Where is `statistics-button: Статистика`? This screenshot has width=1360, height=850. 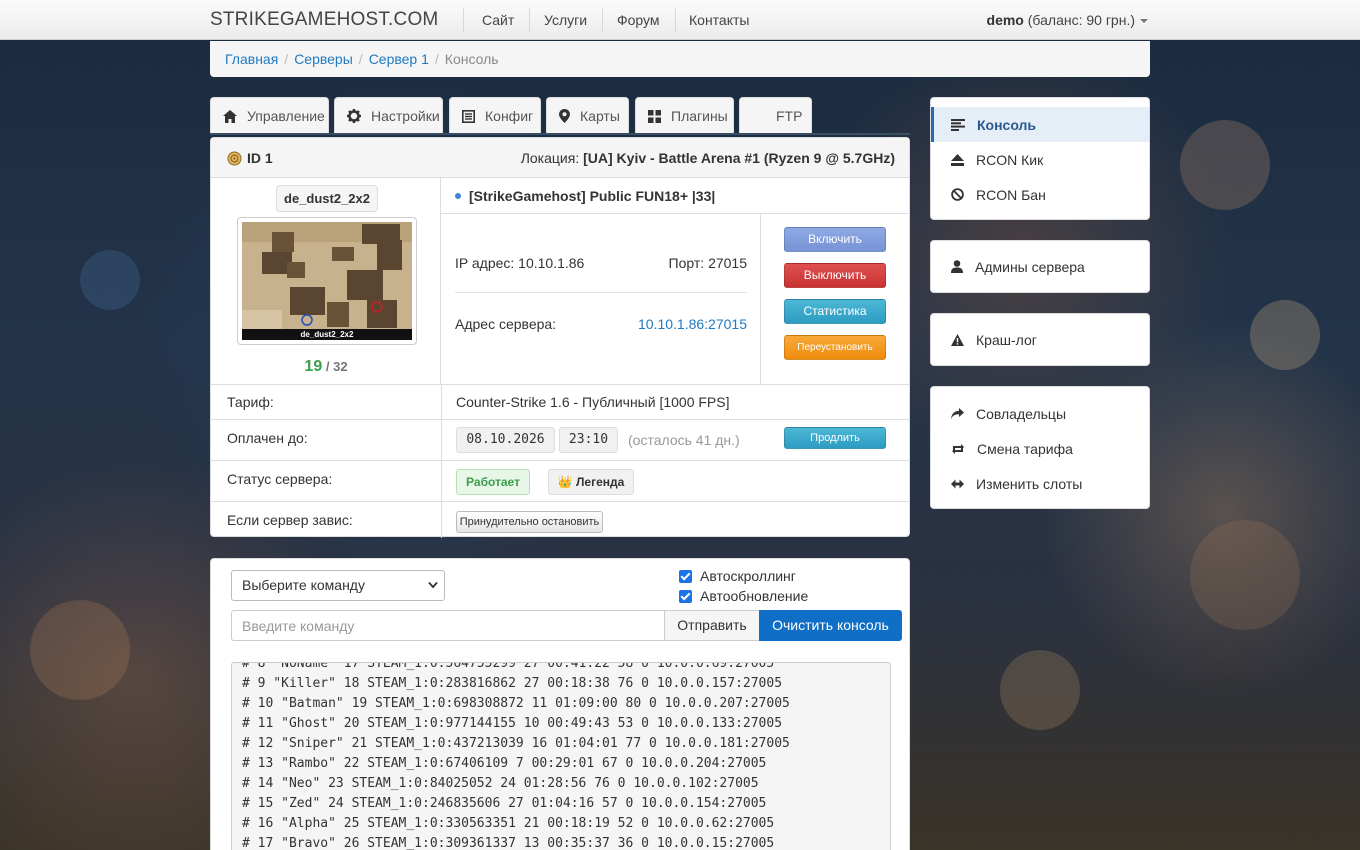 statistics-button: Статистика is located at coordinates (835, 311).